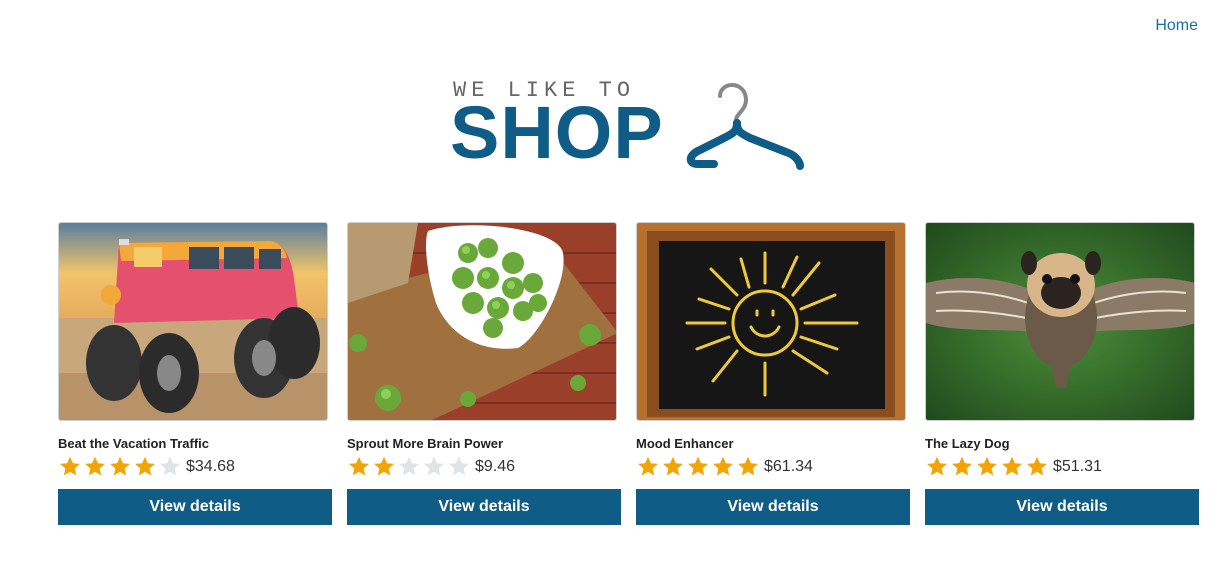 The height and width of the screenshot is (561, 1224). What do you see at coordinates (484, 444) in the screenshot?
I see `product-title: Sprout More Brain Power` at bounding box center [484, 444].